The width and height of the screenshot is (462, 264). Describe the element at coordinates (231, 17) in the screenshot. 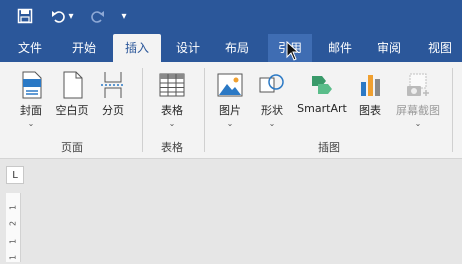

I see `title-bar: ▾ ▾` at that location.